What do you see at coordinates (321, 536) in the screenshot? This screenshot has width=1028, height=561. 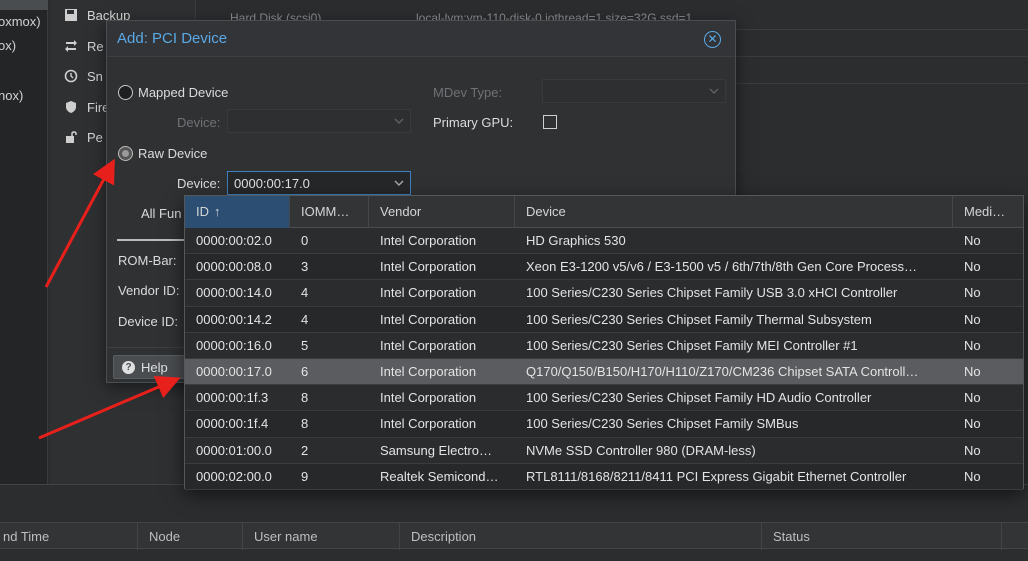 I see `task-col-user: User name` at bounding box center [321, 536].